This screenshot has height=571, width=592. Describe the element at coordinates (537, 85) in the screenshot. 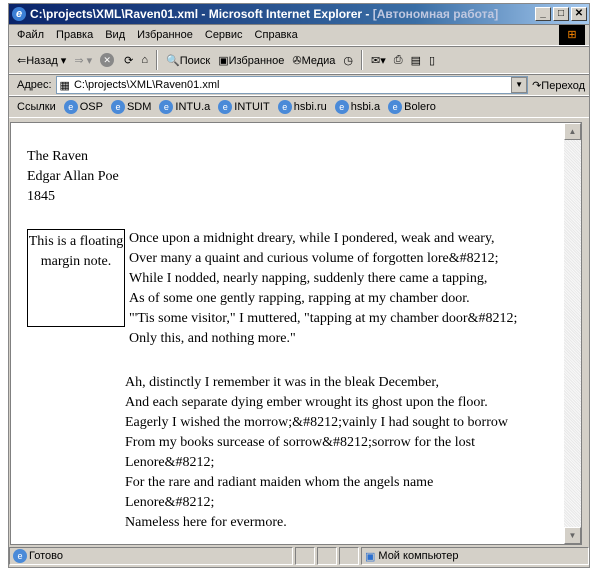

I see `go-arrow-icon: ↷` at that location.